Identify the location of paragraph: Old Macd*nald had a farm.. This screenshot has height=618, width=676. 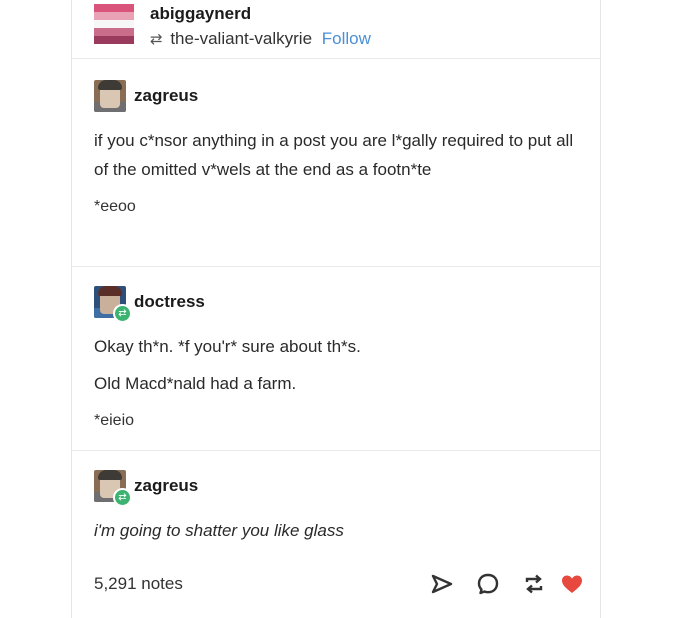
(195, 383).